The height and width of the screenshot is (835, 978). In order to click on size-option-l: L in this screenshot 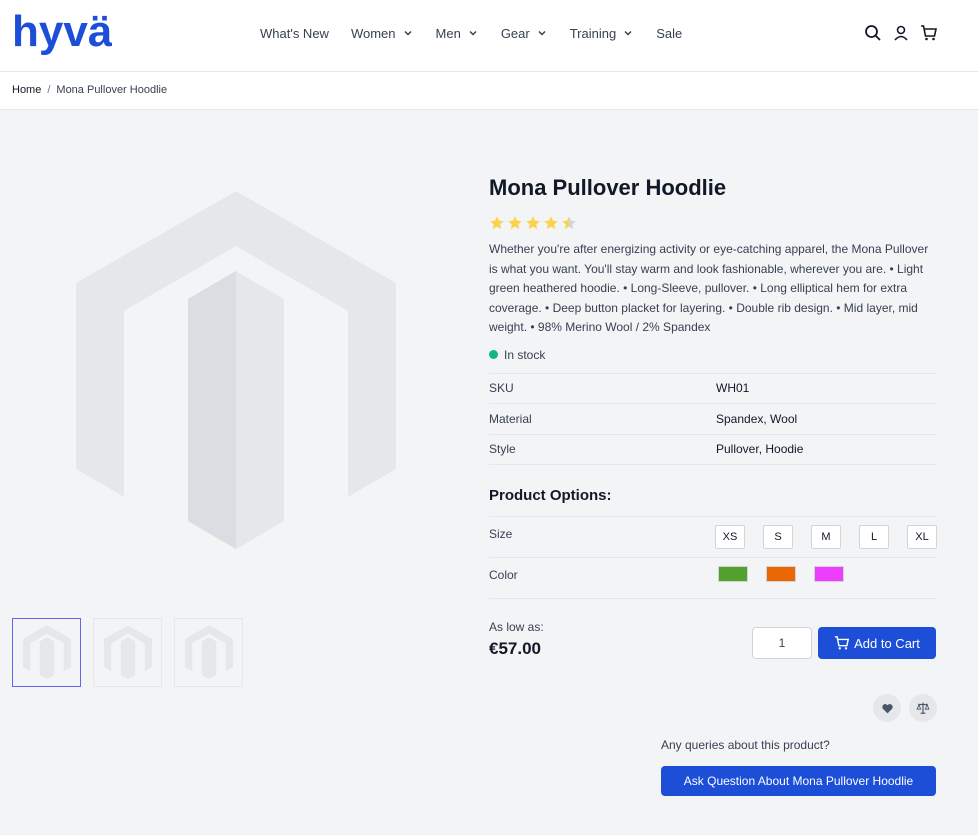, I will do `click(874, 537)`.